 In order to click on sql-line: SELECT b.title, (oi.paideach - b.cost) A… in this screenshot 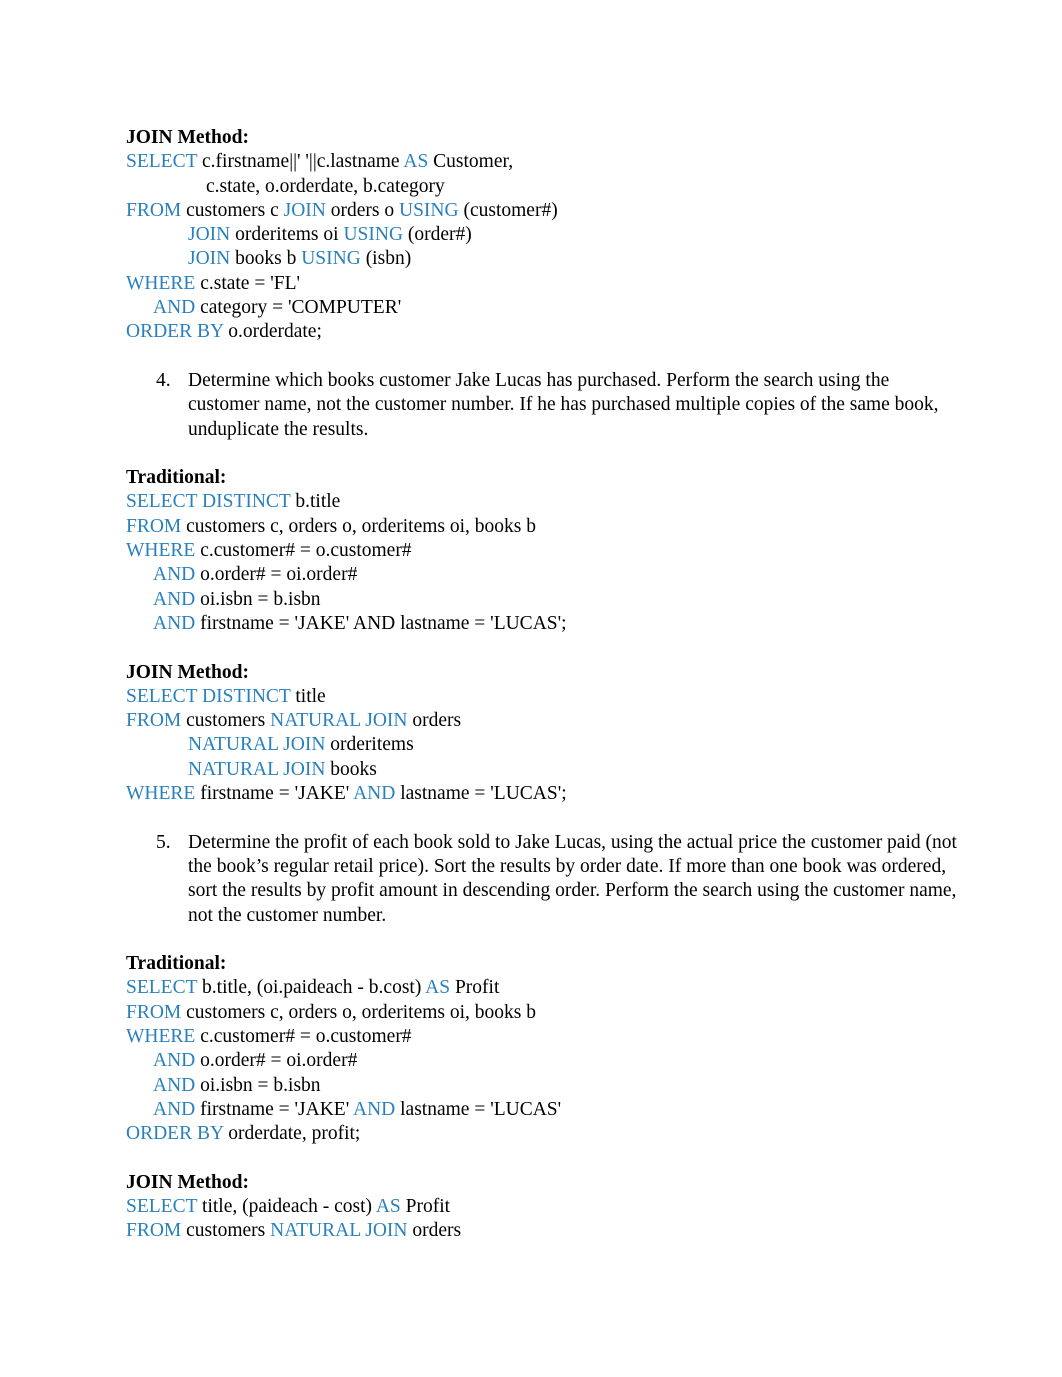, I will do `click(542, 988)`.